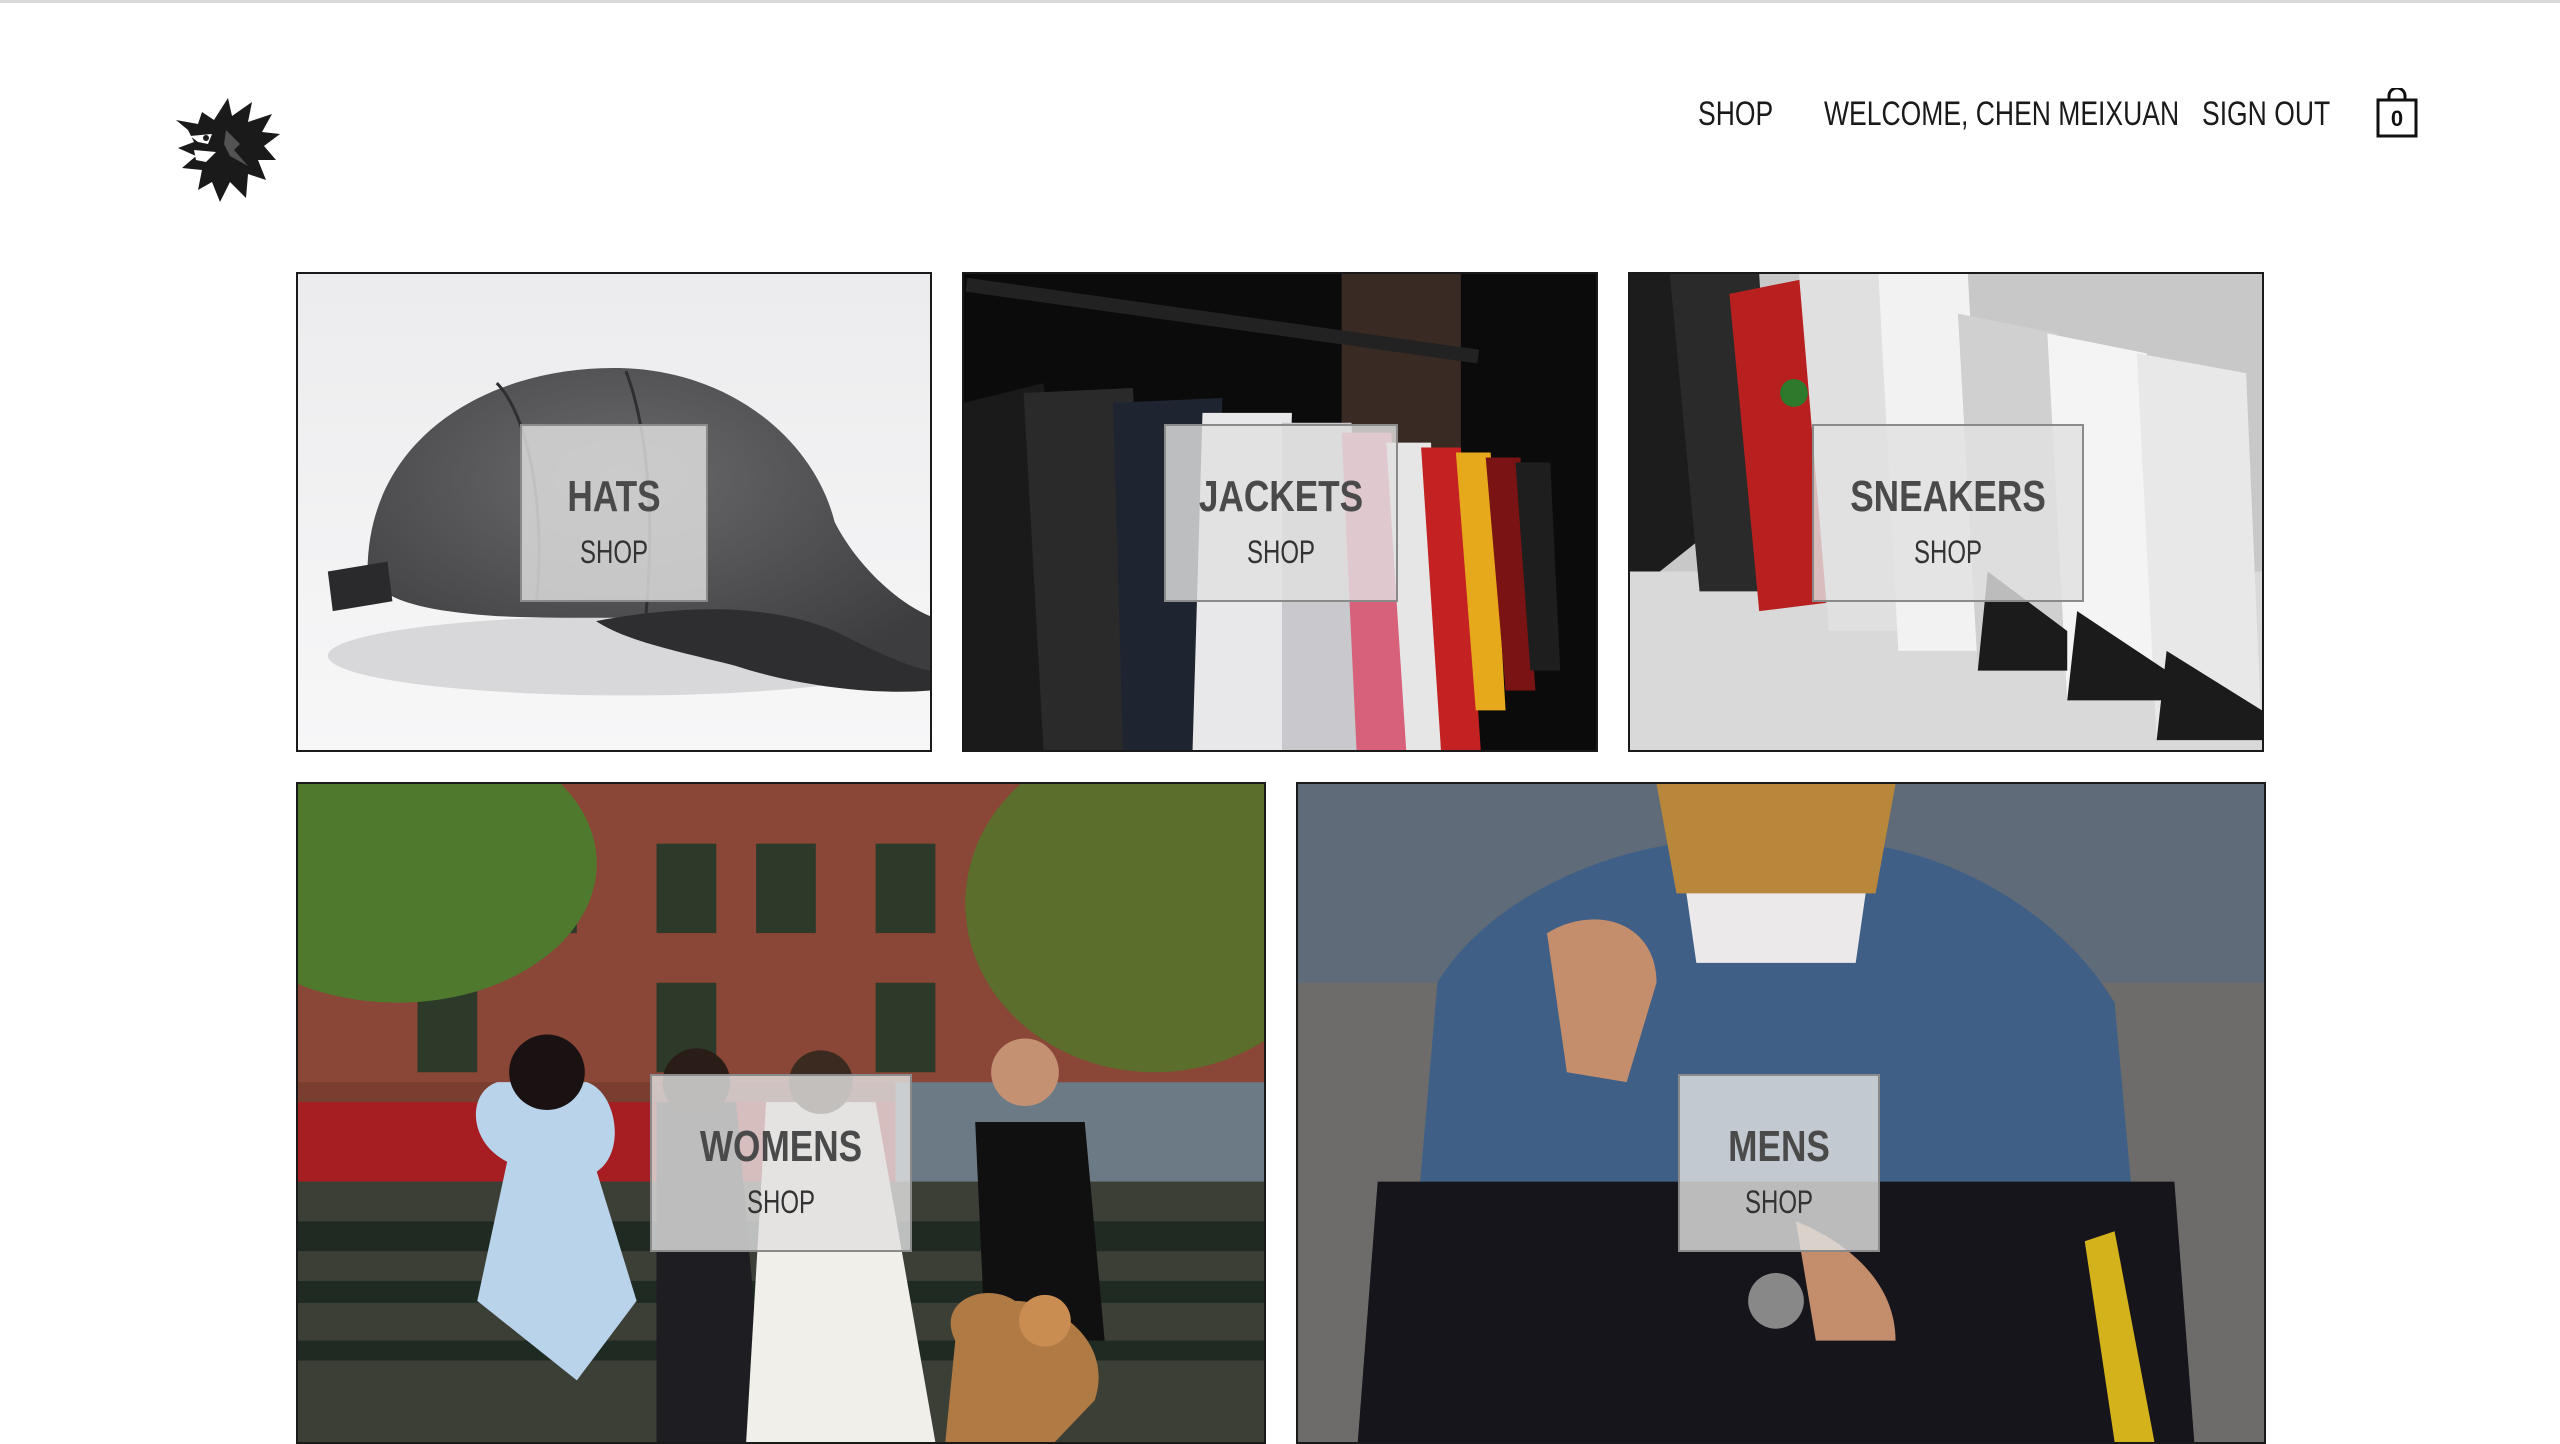 This screenshot has height=1444, width=2560. I want to click on top-divider, so click(1280, 1).